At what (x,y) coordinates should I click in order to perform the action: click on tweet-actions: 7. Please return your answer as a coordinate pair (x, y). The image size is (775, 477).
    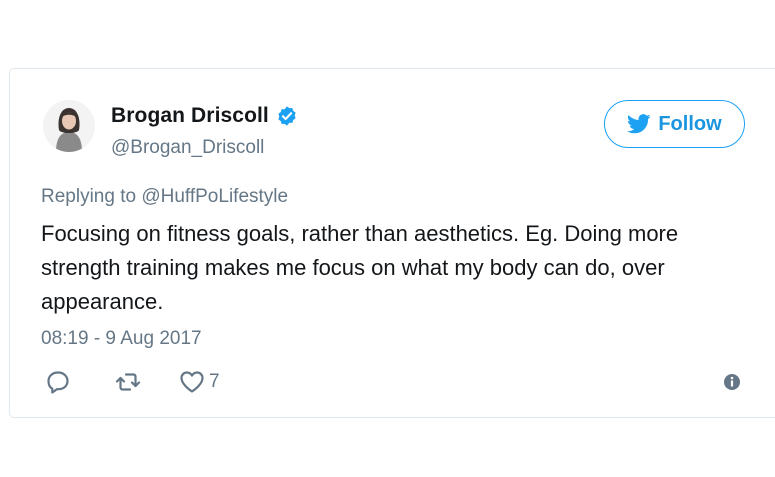
    Looking at the image, I should click on (132, 382).